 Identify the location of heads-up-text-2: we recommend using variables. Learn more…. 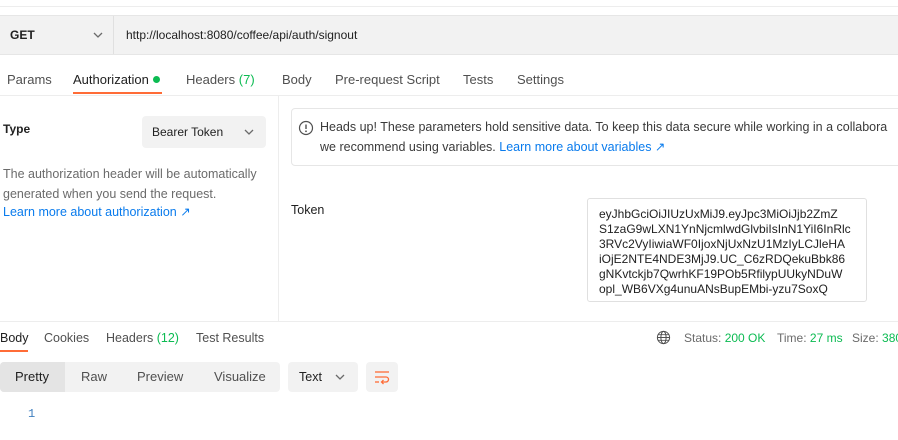
(492, 146).